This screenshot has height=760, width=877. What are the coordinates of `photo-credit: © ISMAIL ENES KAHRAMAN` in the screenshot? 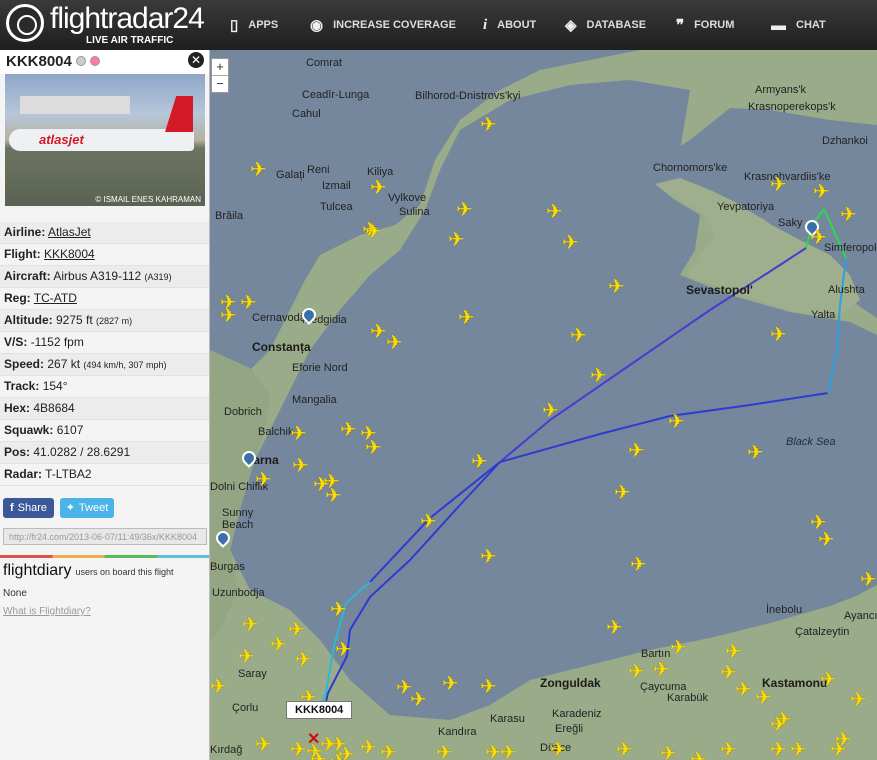 It's located at (148, 199).